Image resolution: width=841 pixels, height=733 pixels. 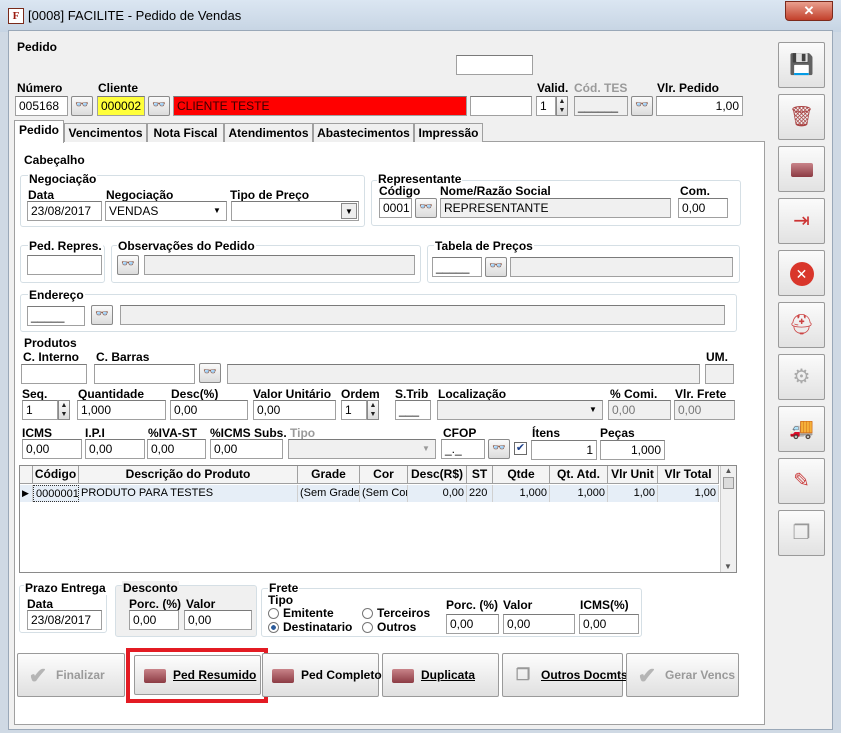 What do you see at coordinates (384, 493) in the screenshot?
I see `cell-cor: (Sem Cor)` at bounding box center [384, 493].